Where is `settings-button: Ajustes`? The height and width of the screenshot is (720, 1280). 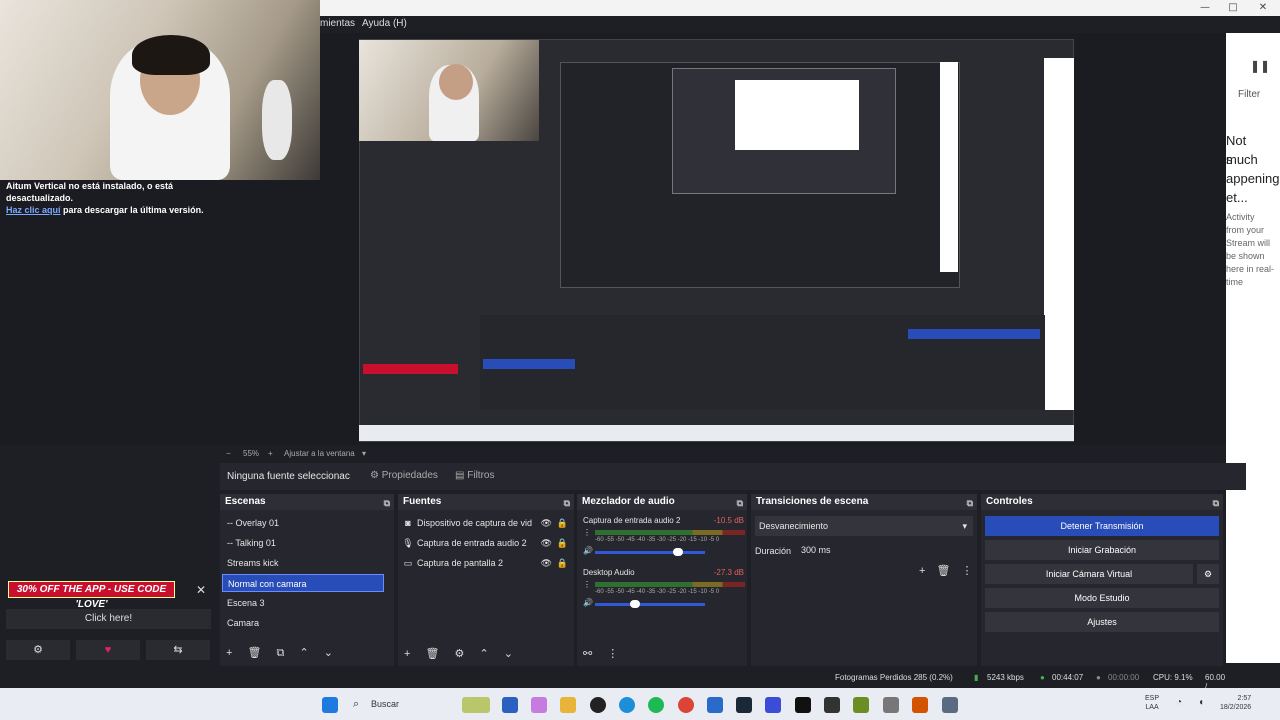 settings-button: Ajustes is located at coordinates (1102, 622).